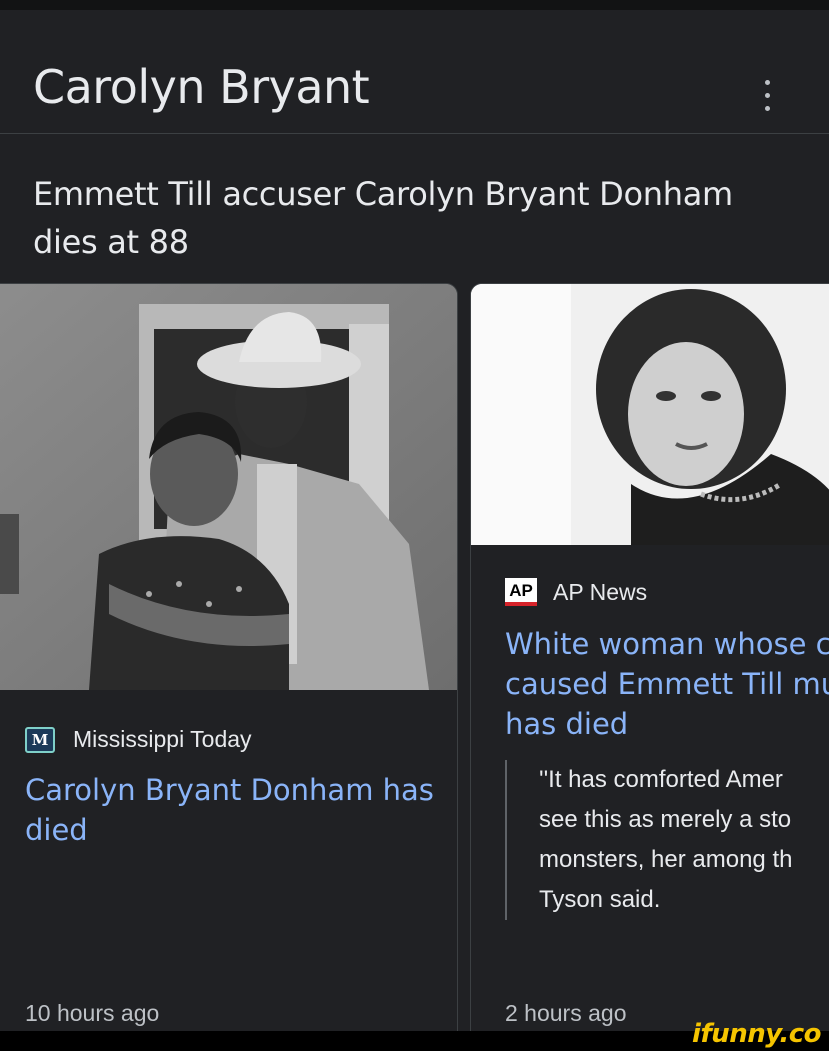 The width and height of the screenshot is (829, 1051). What do you see at coordinates (414, 5) in the screenshot?
I see `status-strip` at bounding box center [414, 5].